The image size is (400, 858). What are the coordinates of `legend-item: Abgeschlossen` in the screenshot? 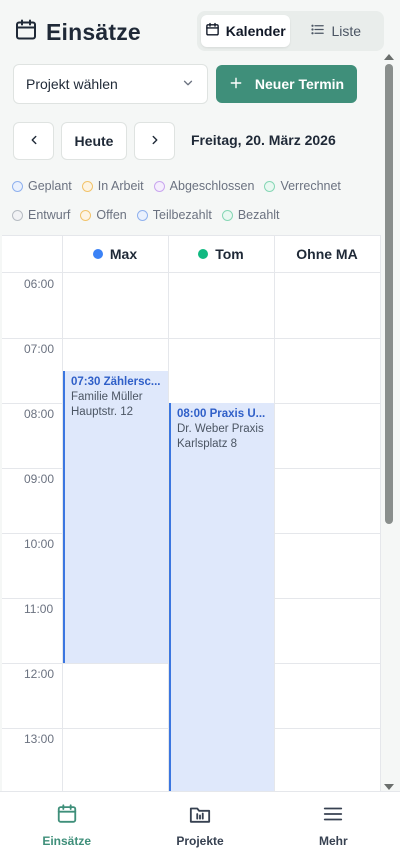 It's located at (204, 186).